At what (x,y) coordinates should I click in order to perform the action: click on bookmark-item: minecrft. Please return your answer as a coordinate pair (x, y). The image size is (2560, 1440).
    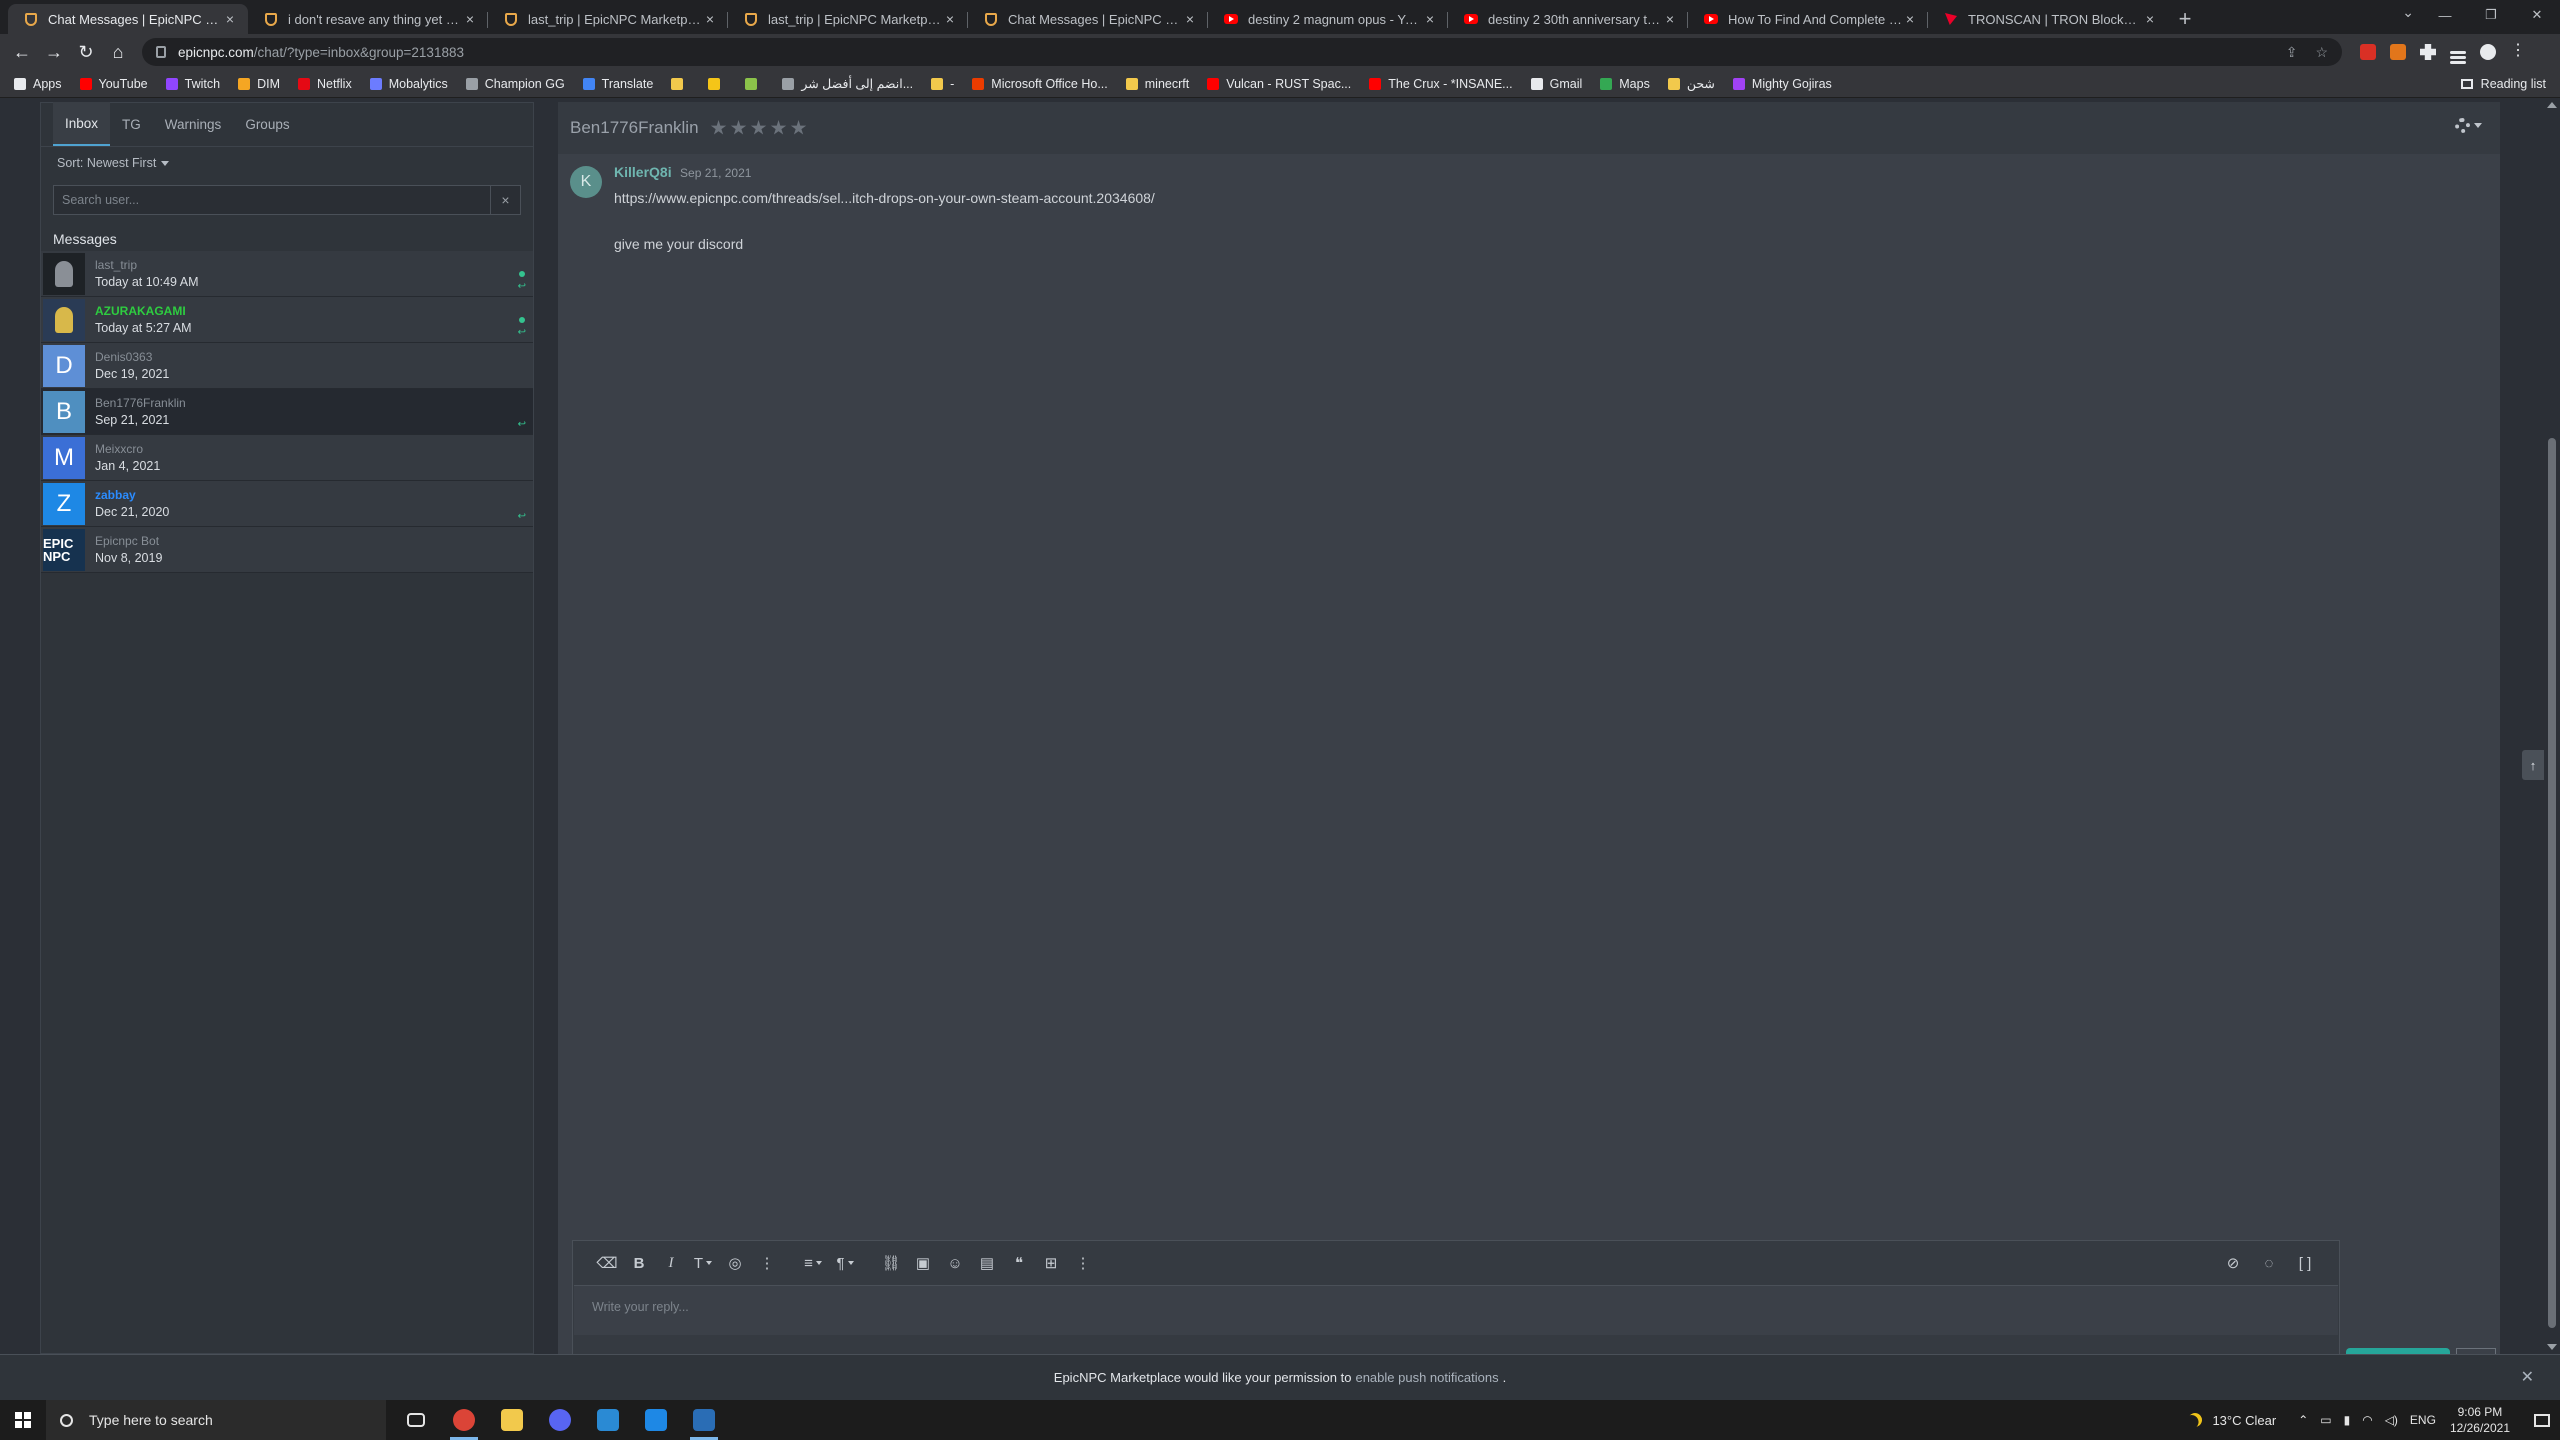
    Looking at the image, I should click on (1157, 84).